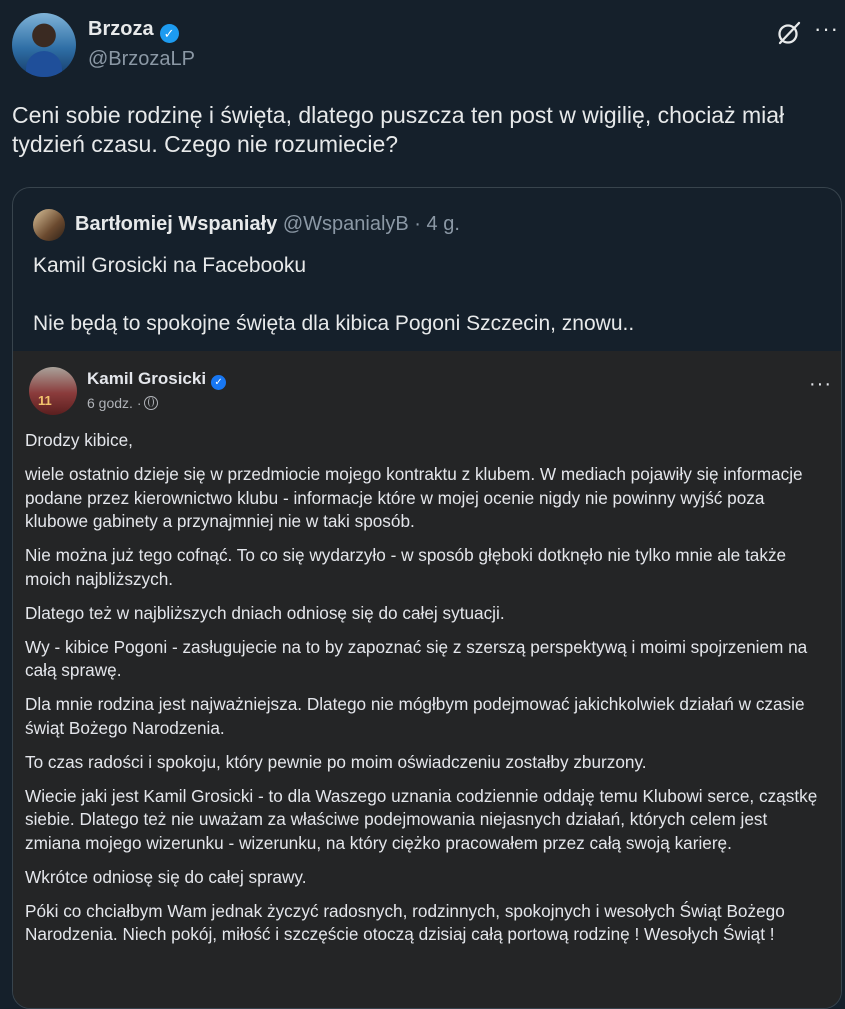 This screenshot has width=845, height=1009. I want to click on fb-author-row: Kamil Grosicki ✓, so click(157, 379).